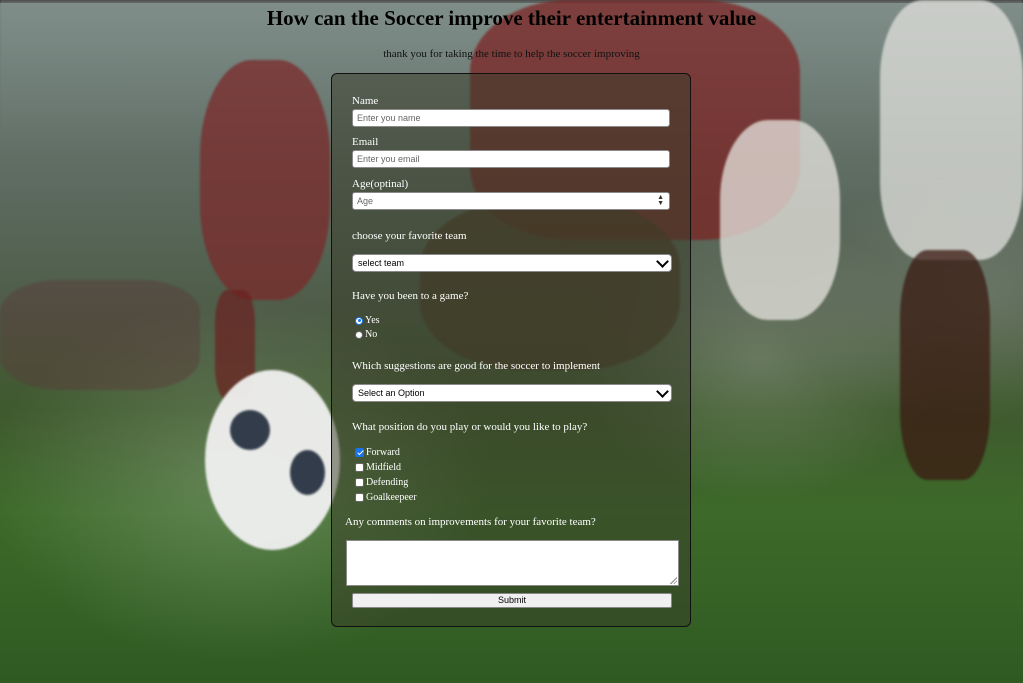  I want to click on game-option-yes-label: Yes, so click(372, 320).